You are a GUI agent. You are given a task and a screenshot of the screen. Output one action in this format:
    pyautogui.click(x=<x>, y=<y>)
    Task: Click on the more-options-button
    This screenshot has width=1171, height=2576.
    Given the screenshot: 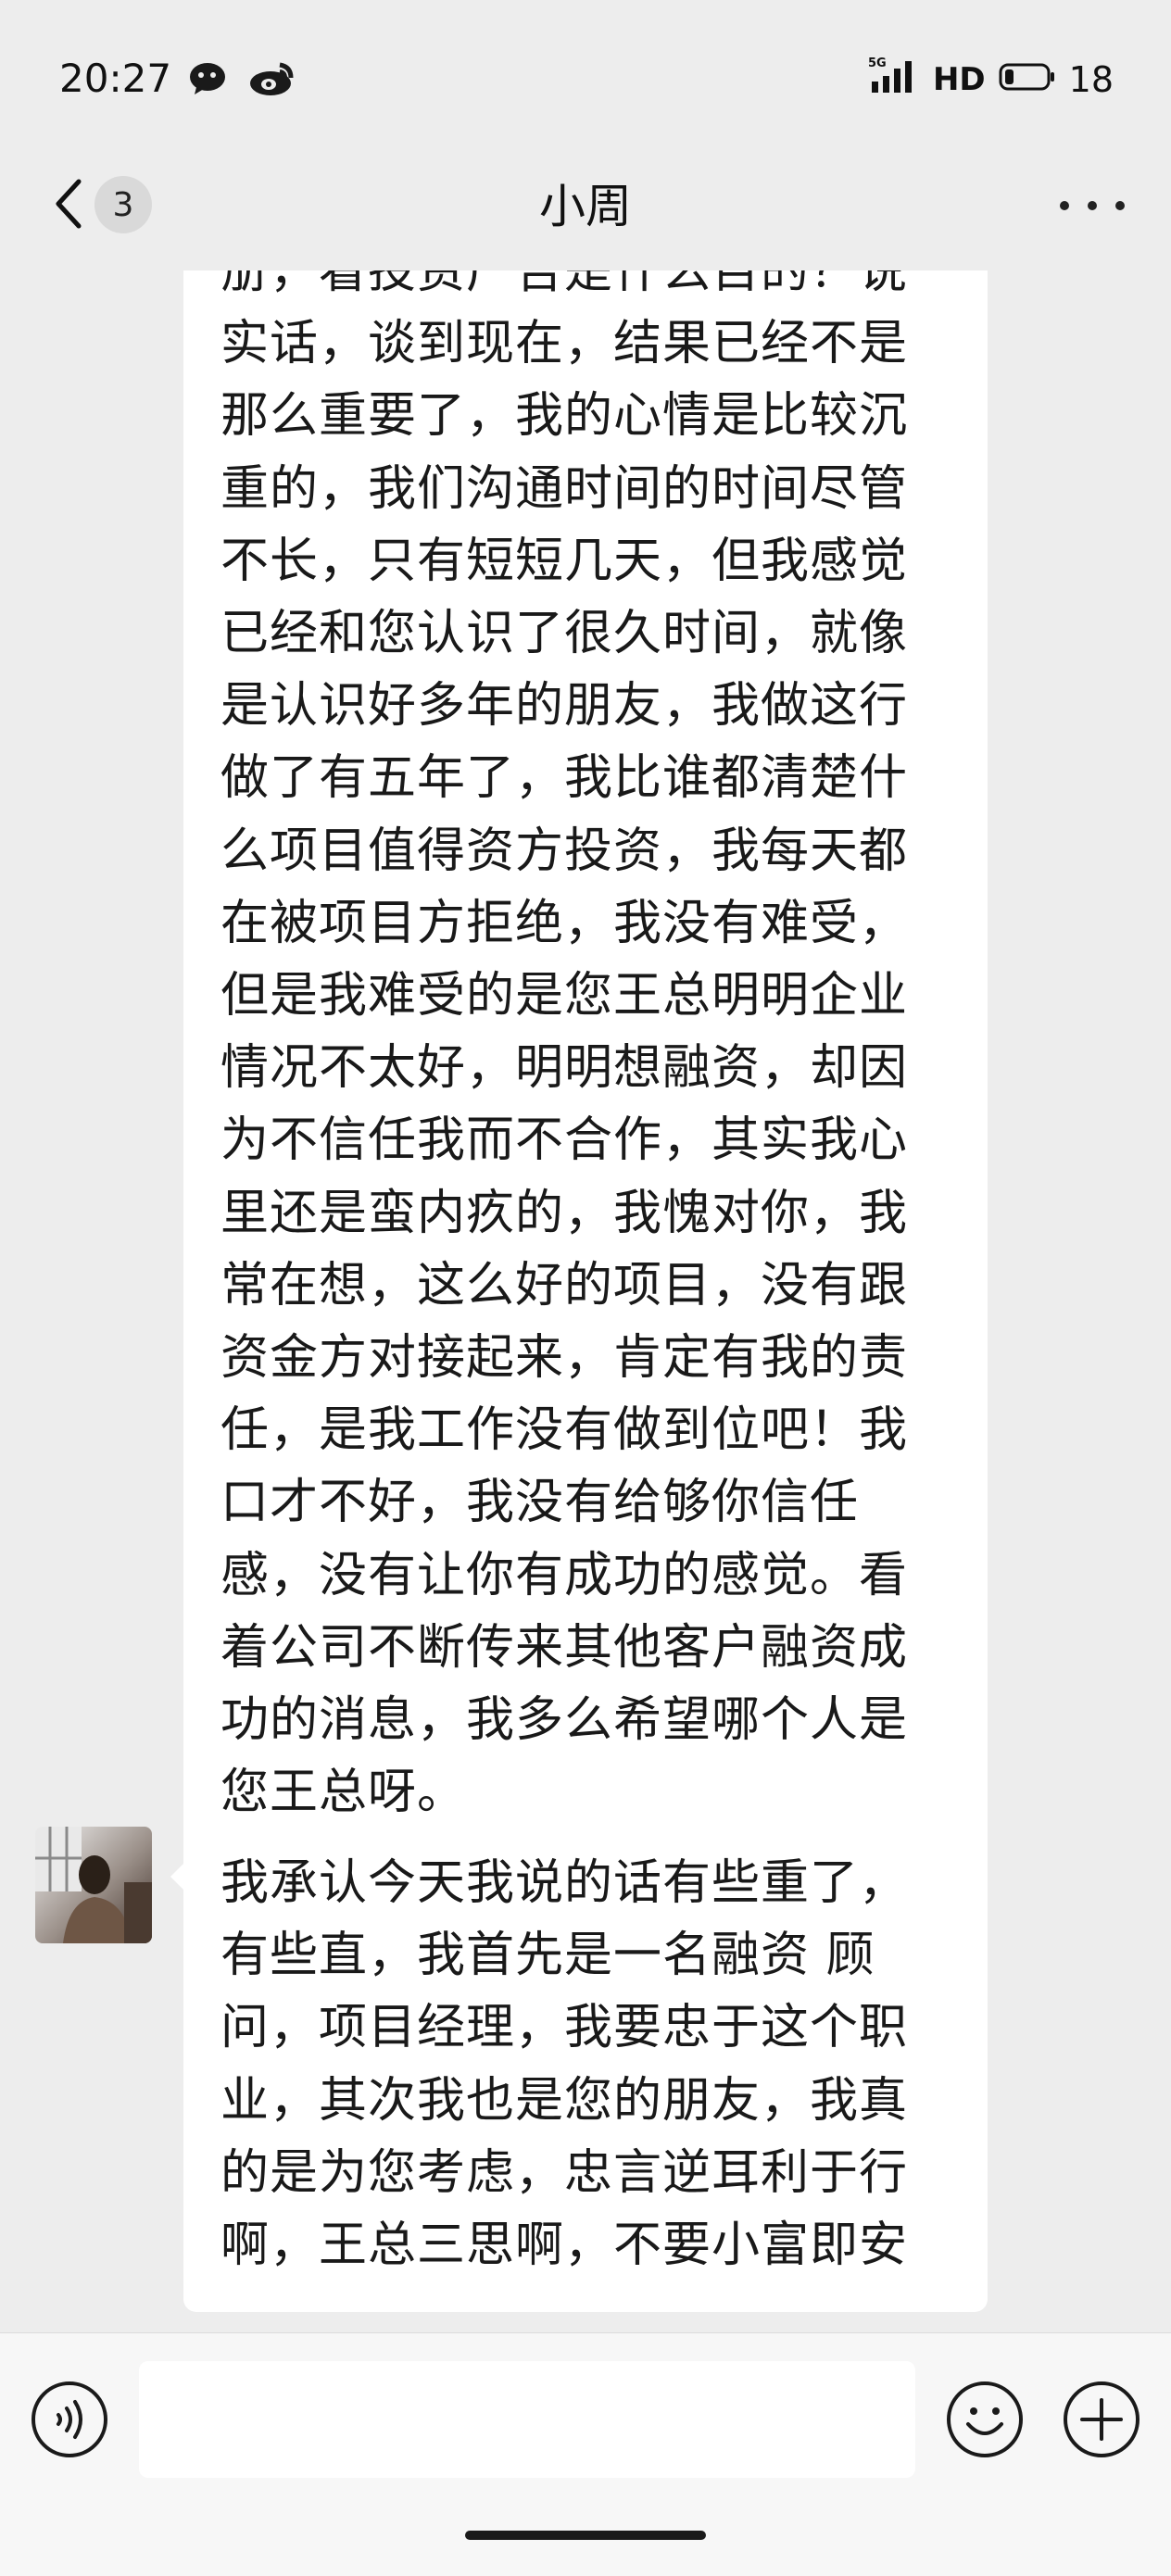 What is the action you would take?
    pyautogui.click(x=1093, y=206)
    